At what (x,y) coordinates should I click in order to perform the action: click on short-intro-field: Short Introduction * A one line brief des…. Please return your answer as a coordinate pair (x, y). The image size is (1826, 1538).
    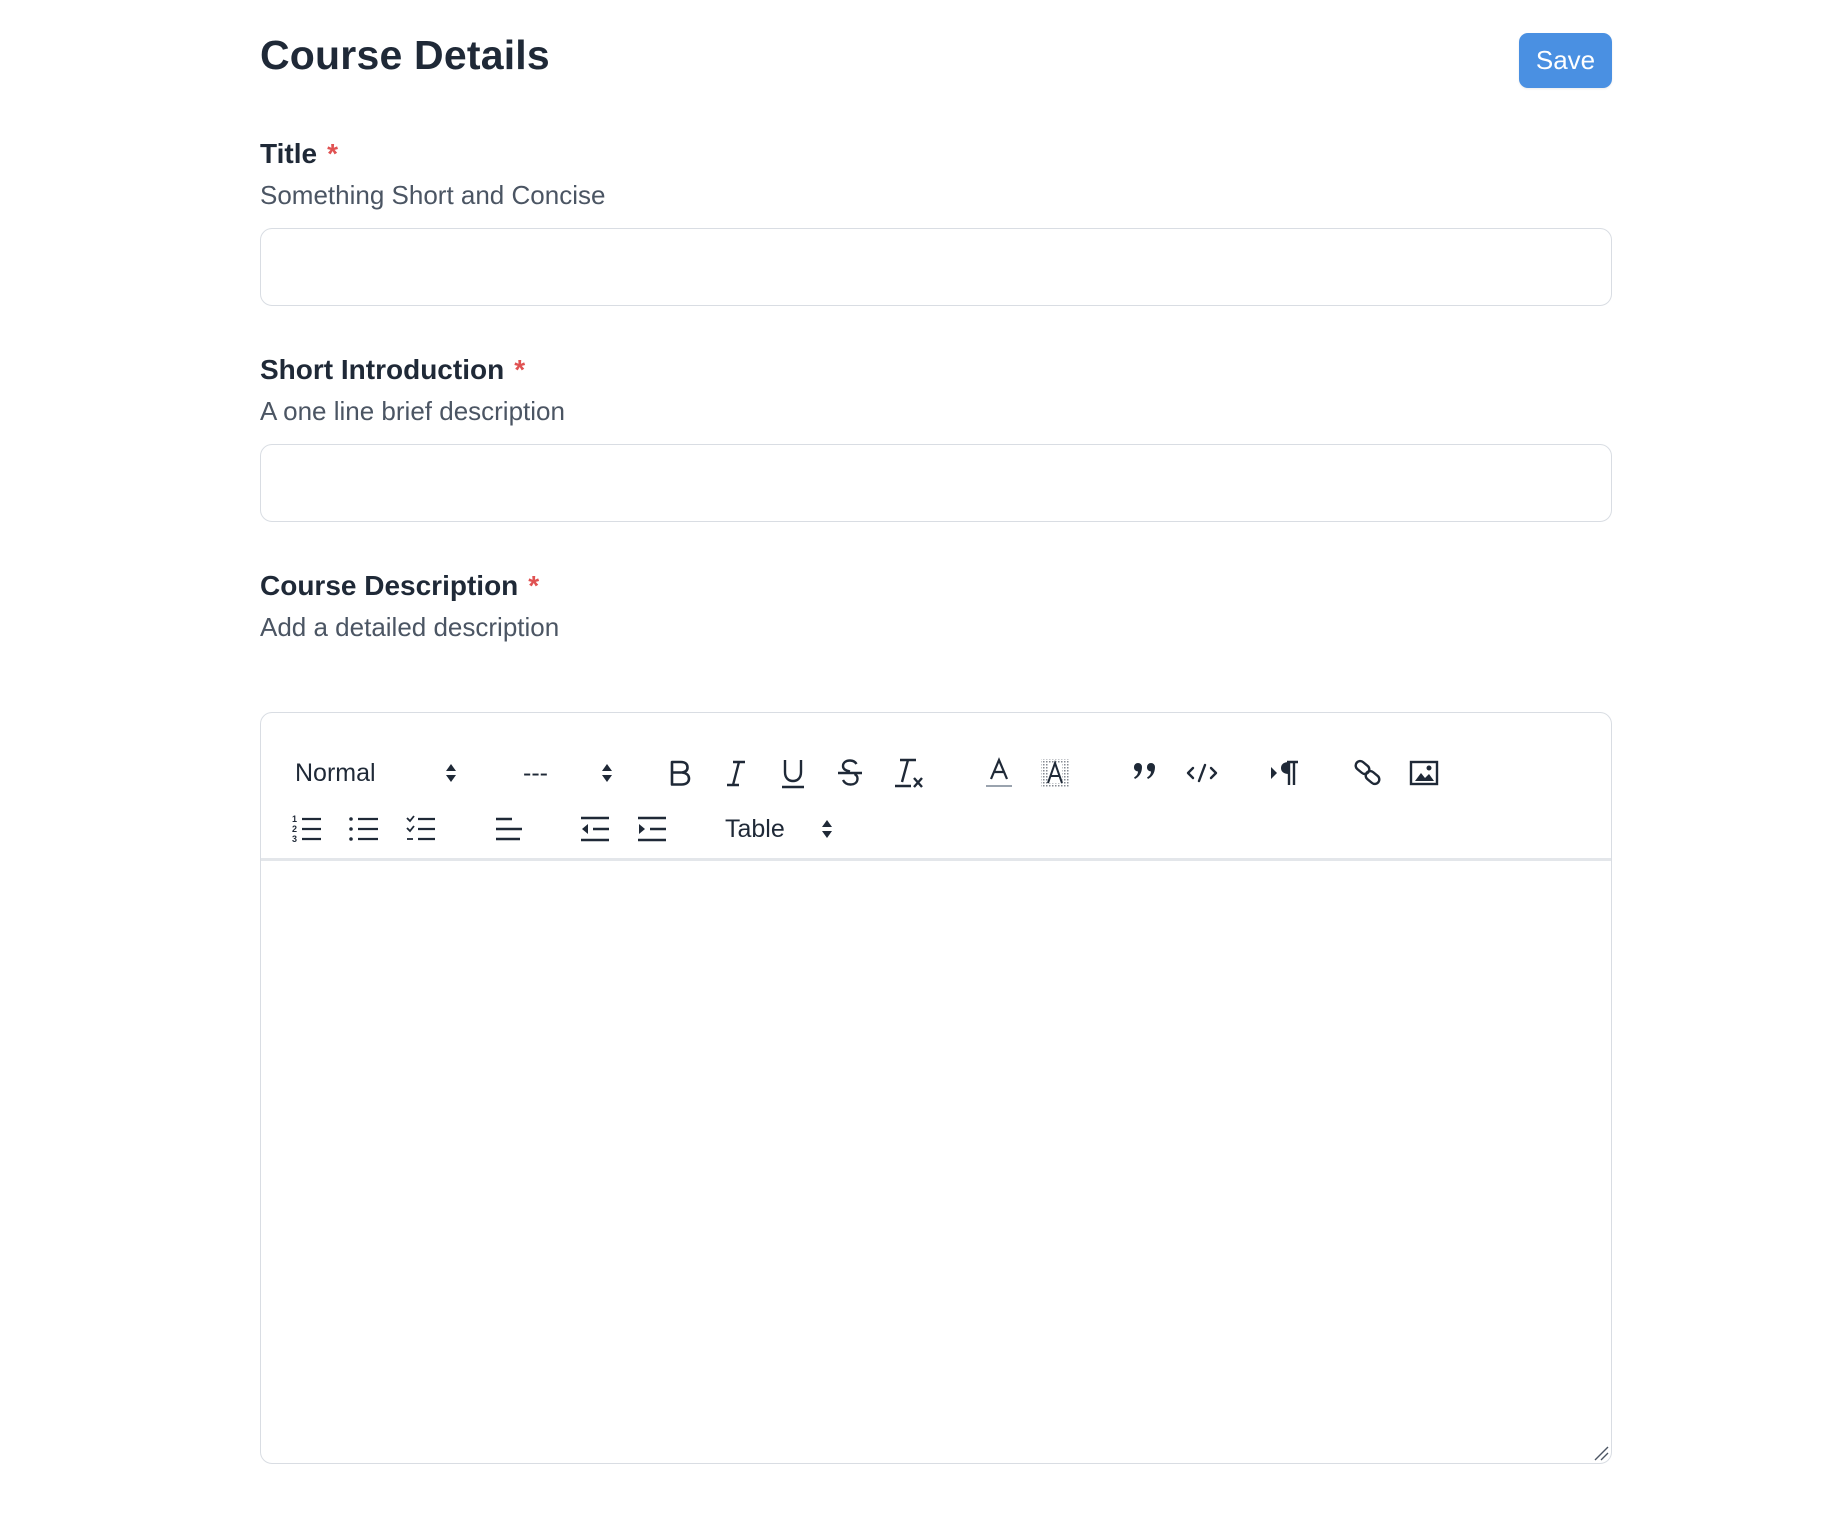
    Looking at the image, I should click on (936, 437).